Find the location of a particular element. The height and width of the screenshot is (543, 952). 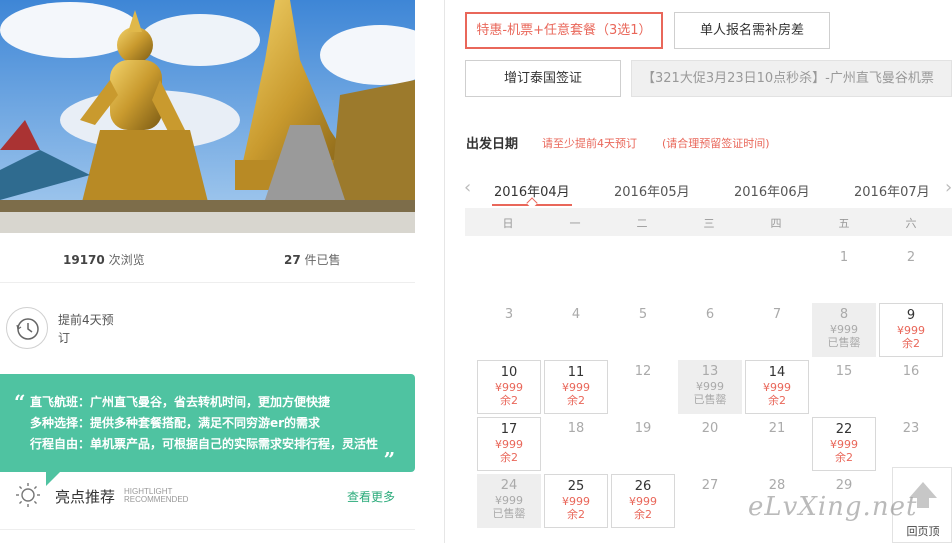

calendar-day: 19 is located at coordinates (643, 444).